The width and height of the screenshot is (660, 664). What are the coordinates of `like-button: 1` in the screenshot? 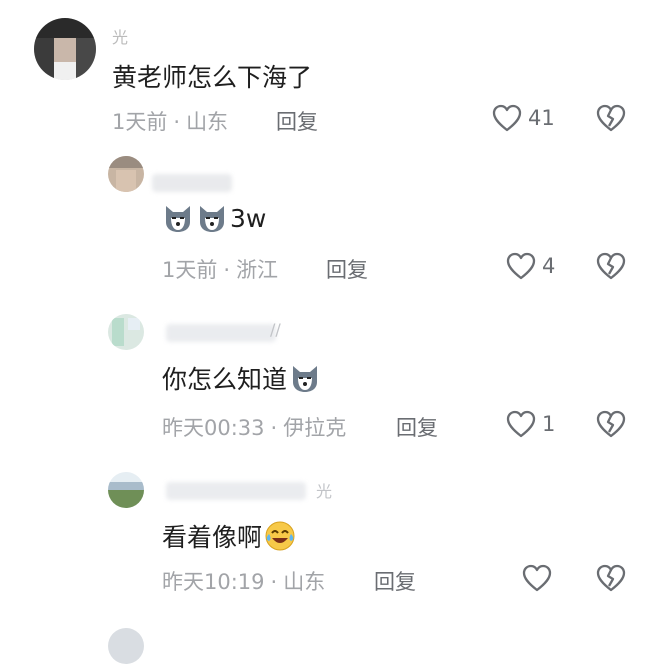 It's located at (530, 424).